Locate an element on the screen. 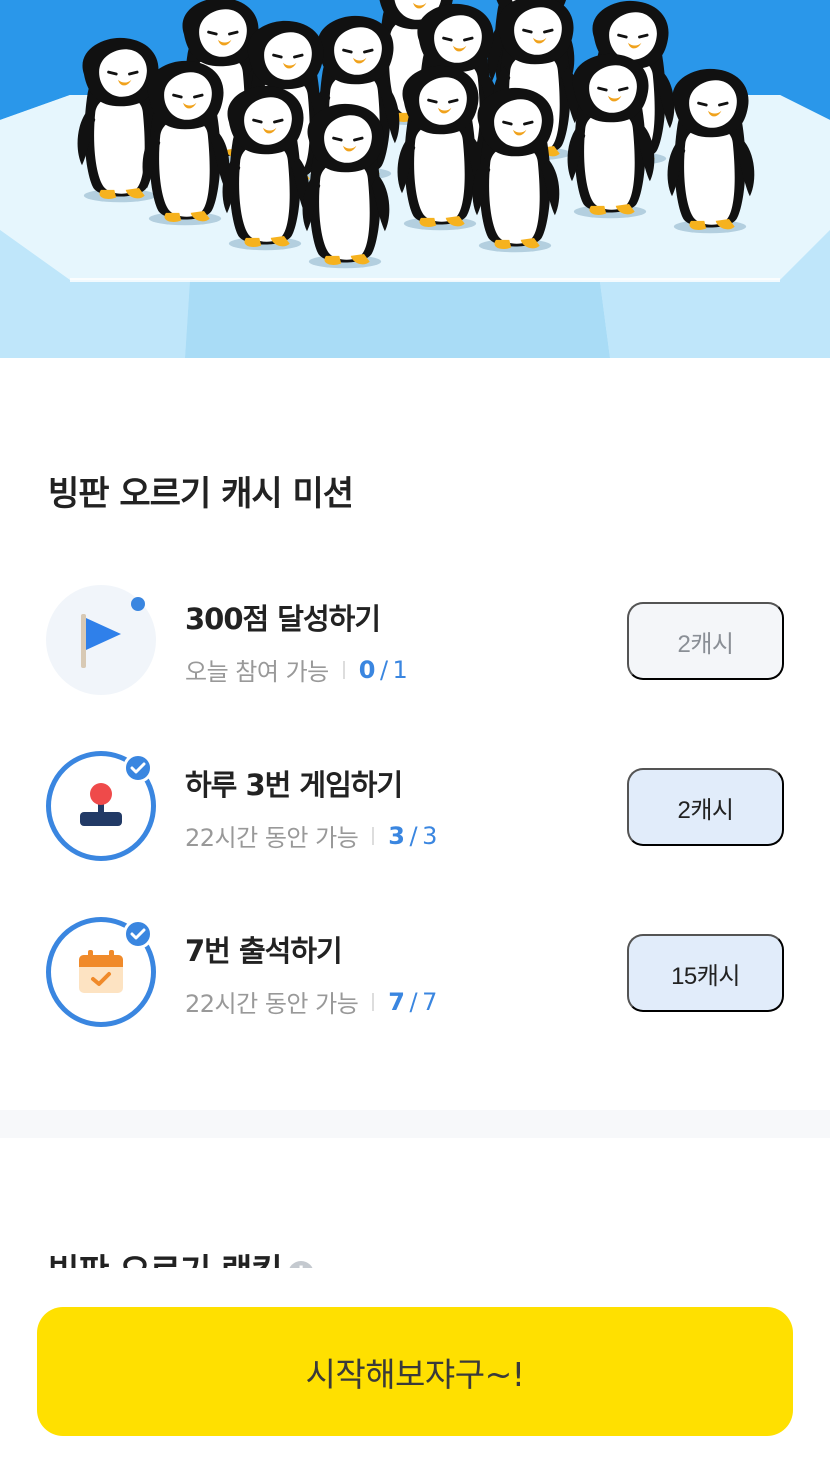 This screenshot has height=1458, width=830. progress-current: 0 is located at coordinates (367, 669).